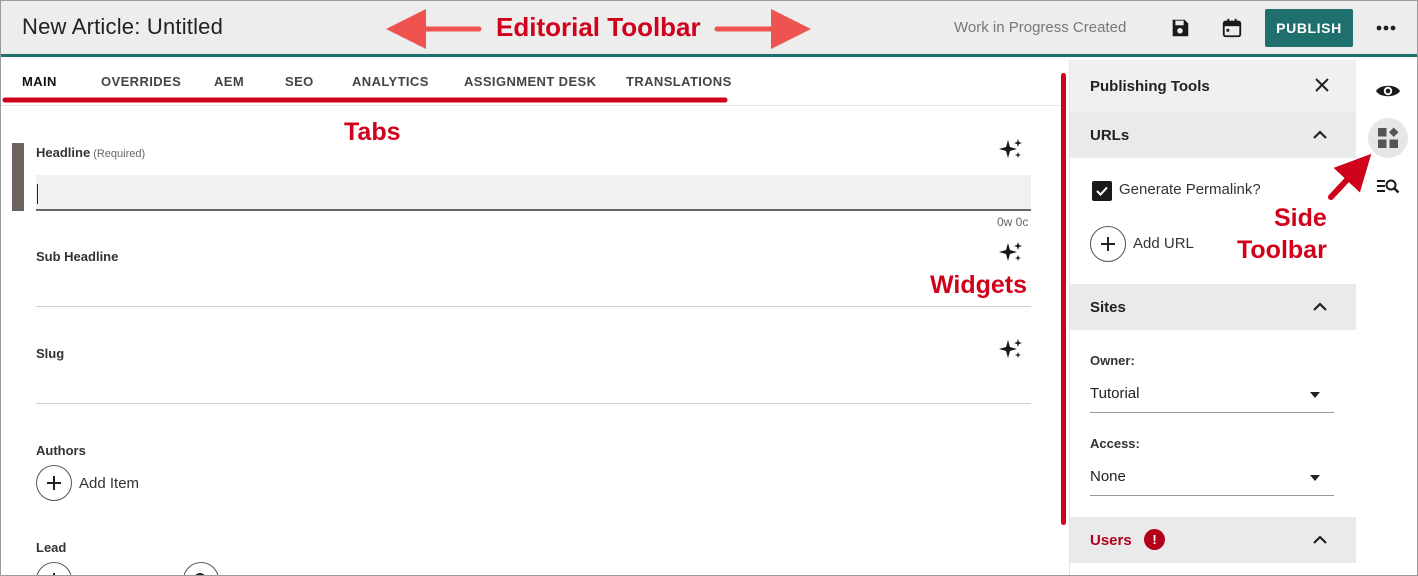  I want to click on access-label: Access:, so click(1115, 443).